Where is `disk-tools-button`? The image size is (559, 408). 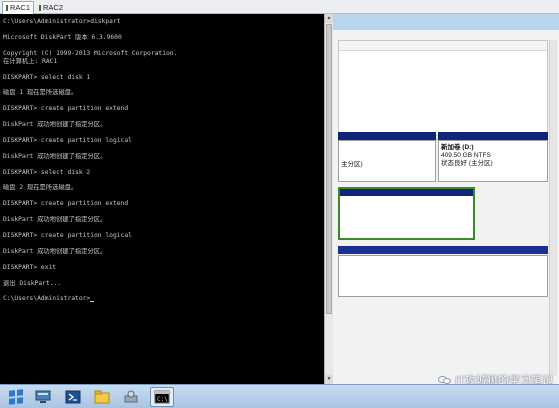
disk-tools-button is located at coordinates (131, 397).